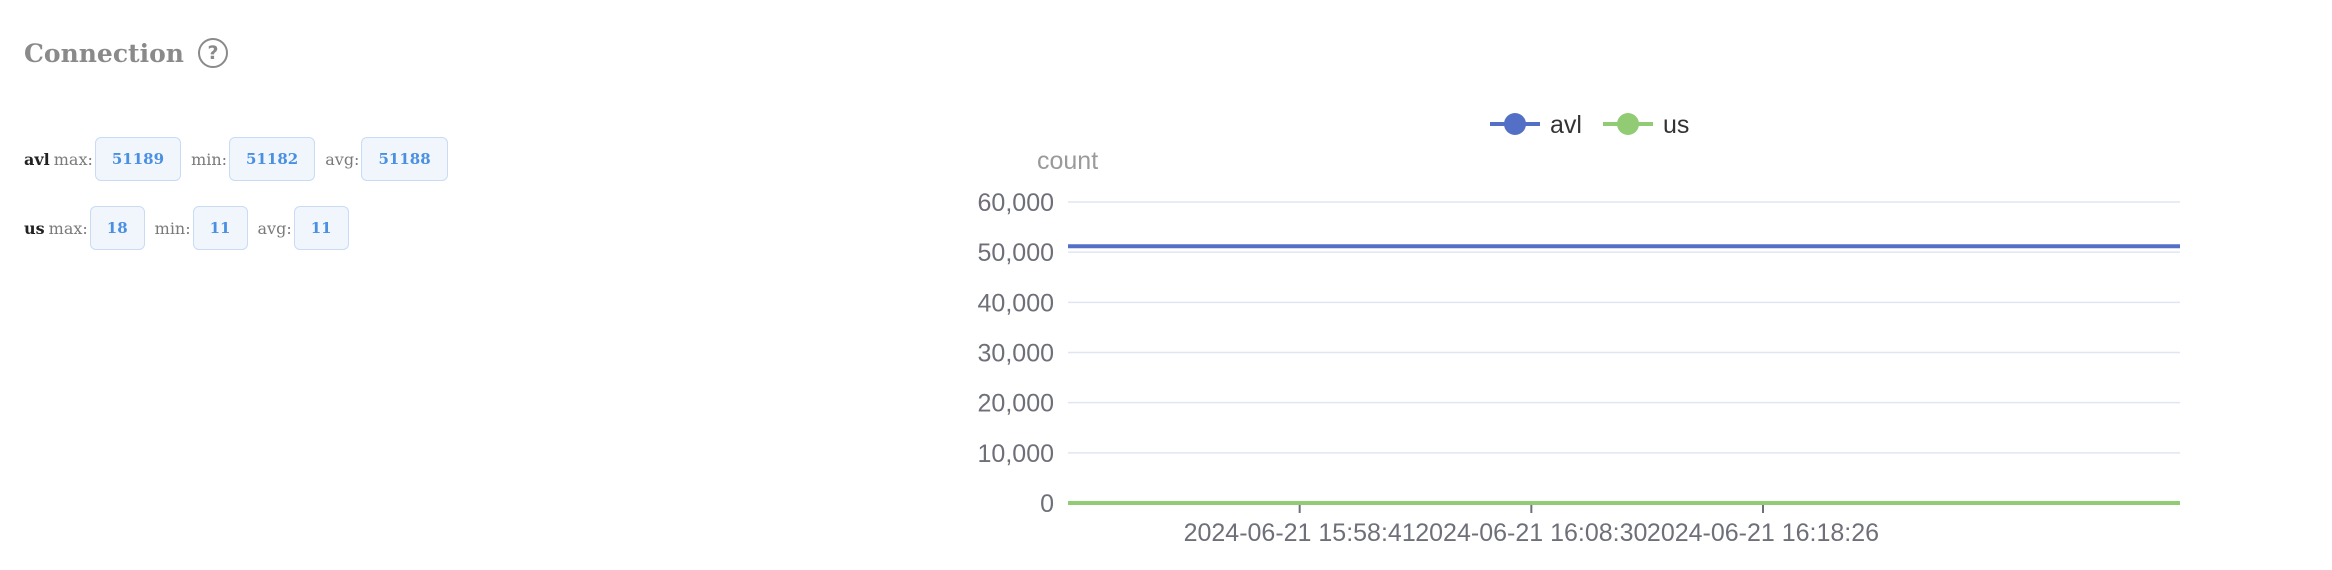 The height and width of the screenshot is (570, 2332). What do you see at coordinates (1067, 161) in the screenshot?
I see `y-axis-label: count` at bounding box center [1067, 161].